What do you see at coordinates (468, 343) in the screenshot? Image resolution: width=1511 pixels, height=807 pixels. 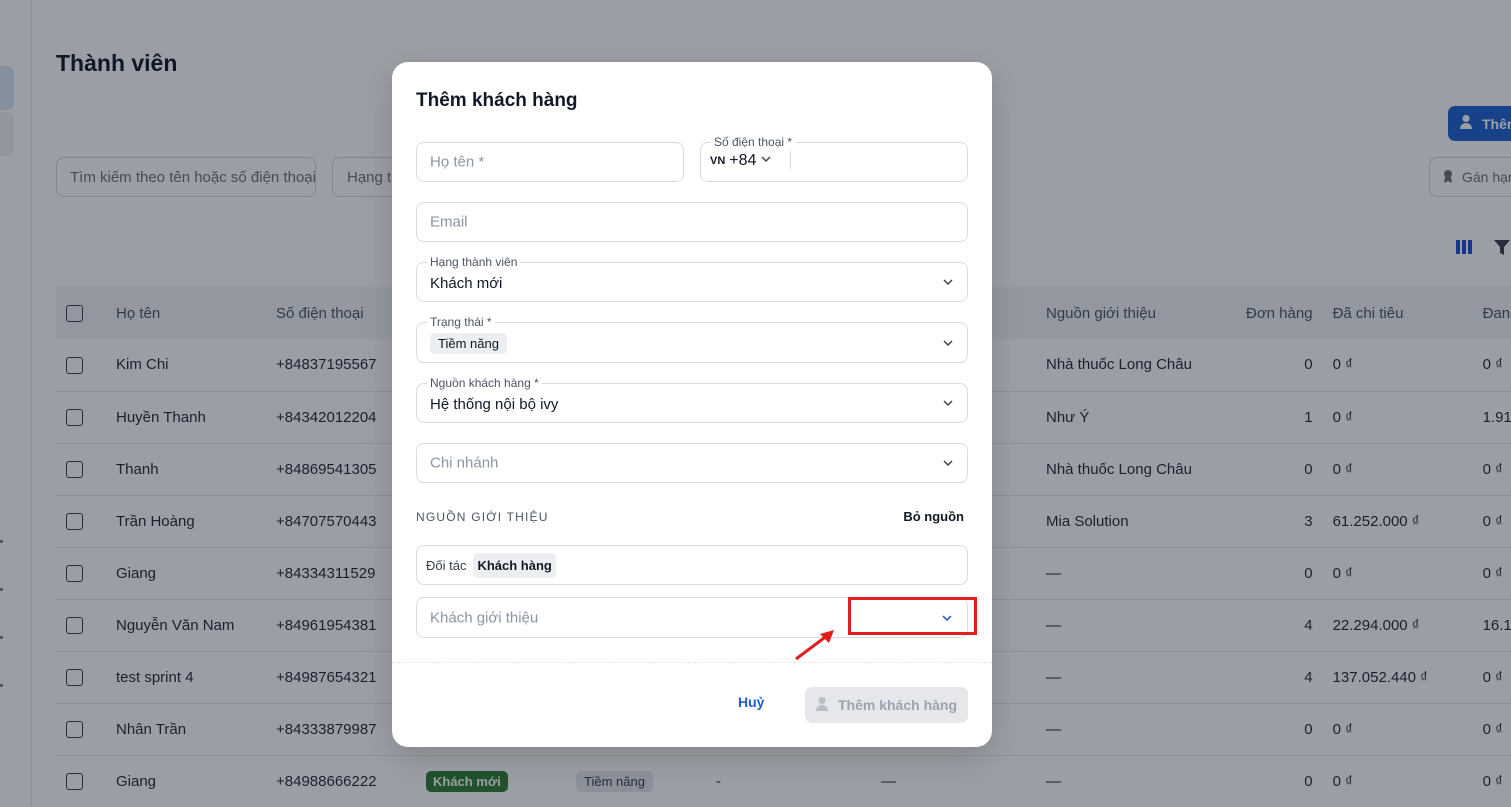 I see `status-chip: Tiềm năng` at bounding box center [468, 343].